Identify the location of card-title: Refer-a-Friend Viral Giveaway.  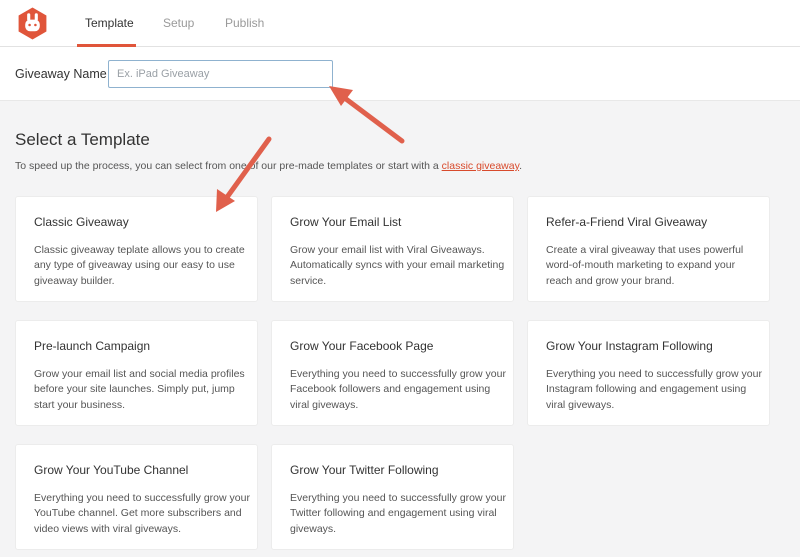
(627, 222).